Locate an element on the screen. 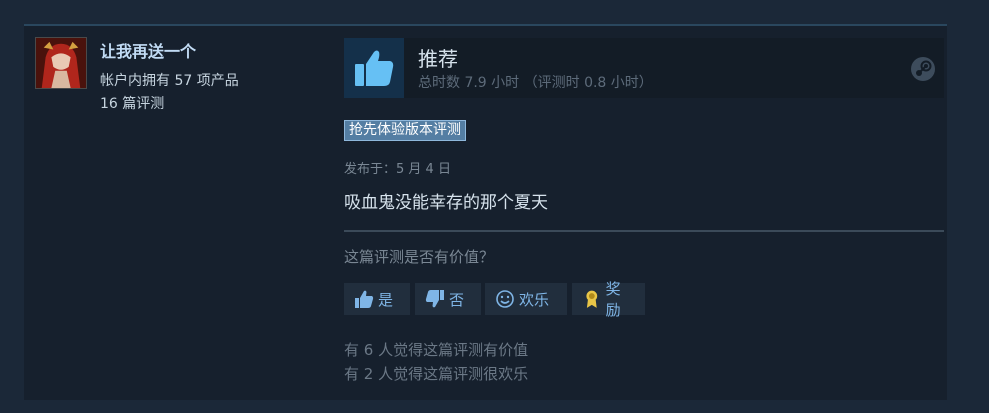 Image resolution: width=989 pixels, height=413 pixels. vote-no-label: 否 is located at coordinates (457, 299).